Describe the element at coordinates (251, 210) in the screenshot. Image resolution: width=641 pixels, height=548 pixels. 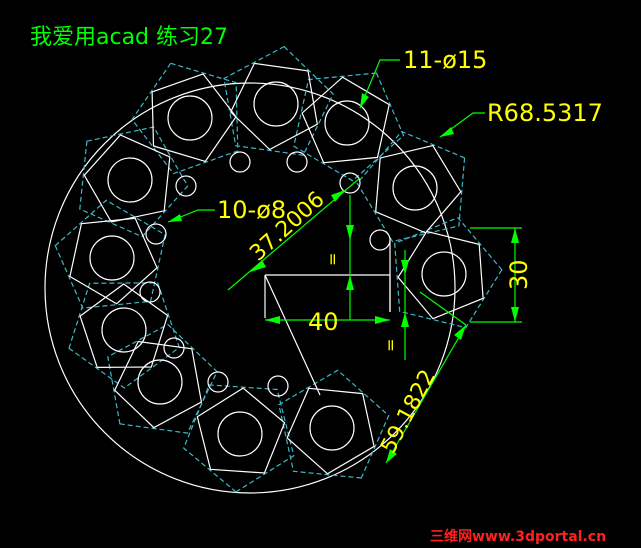
I see `label-10-phi8: 10-ø8` at that location.